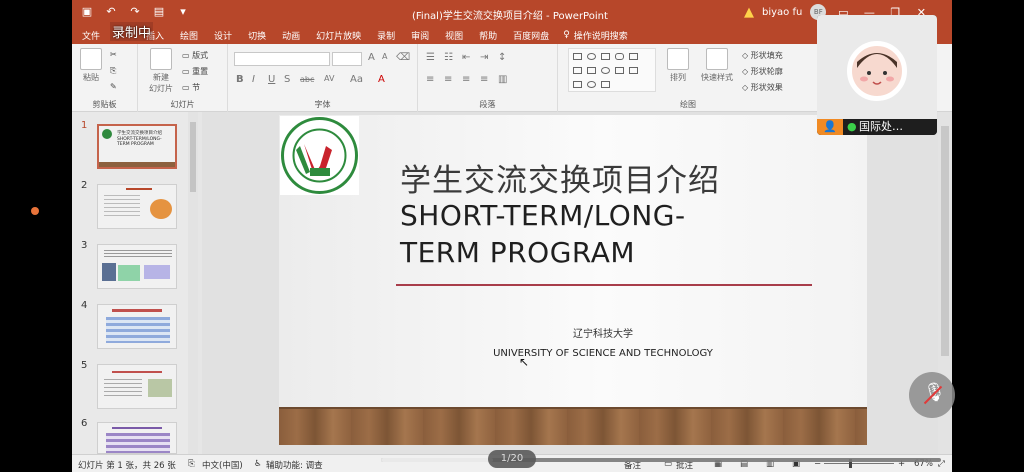  I want to click on callout-shape-icon, so click(633, 70).